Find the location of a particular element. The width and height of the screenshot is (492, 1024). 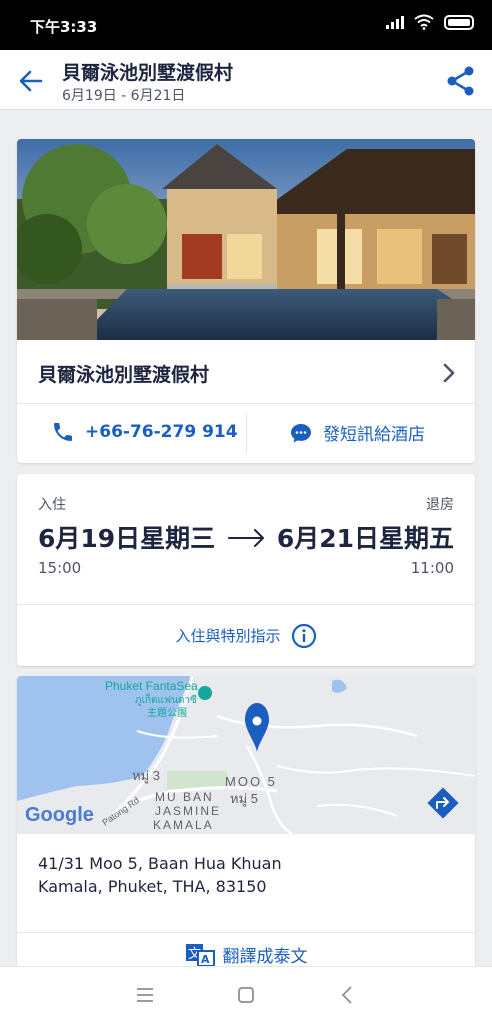

hotel-name-row: 貝爾泳池別墅渡假村 is located at coordinates (246, 372).